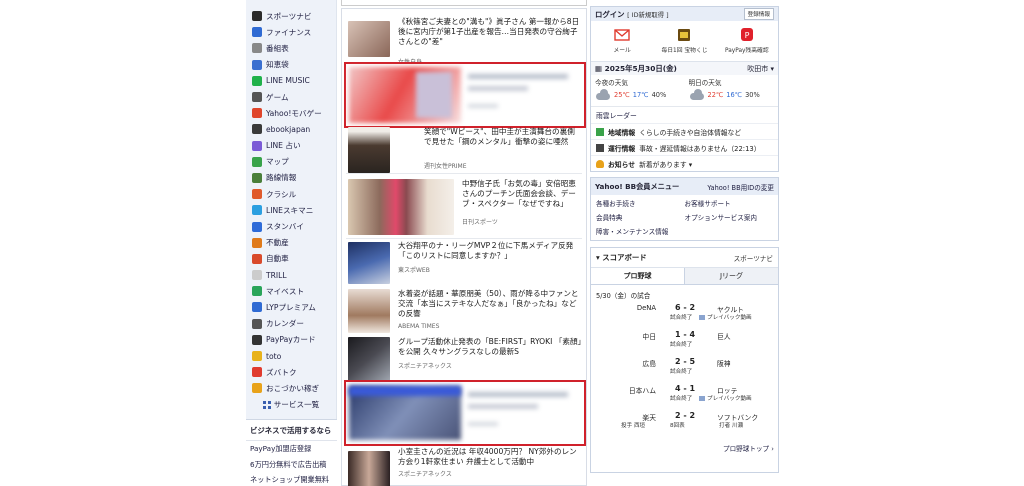  What do you see at coordinates (291, 479) in the screenshot?
I see `business-link-shop: ネットショップ開業無料` at bounding box center [291, 479].